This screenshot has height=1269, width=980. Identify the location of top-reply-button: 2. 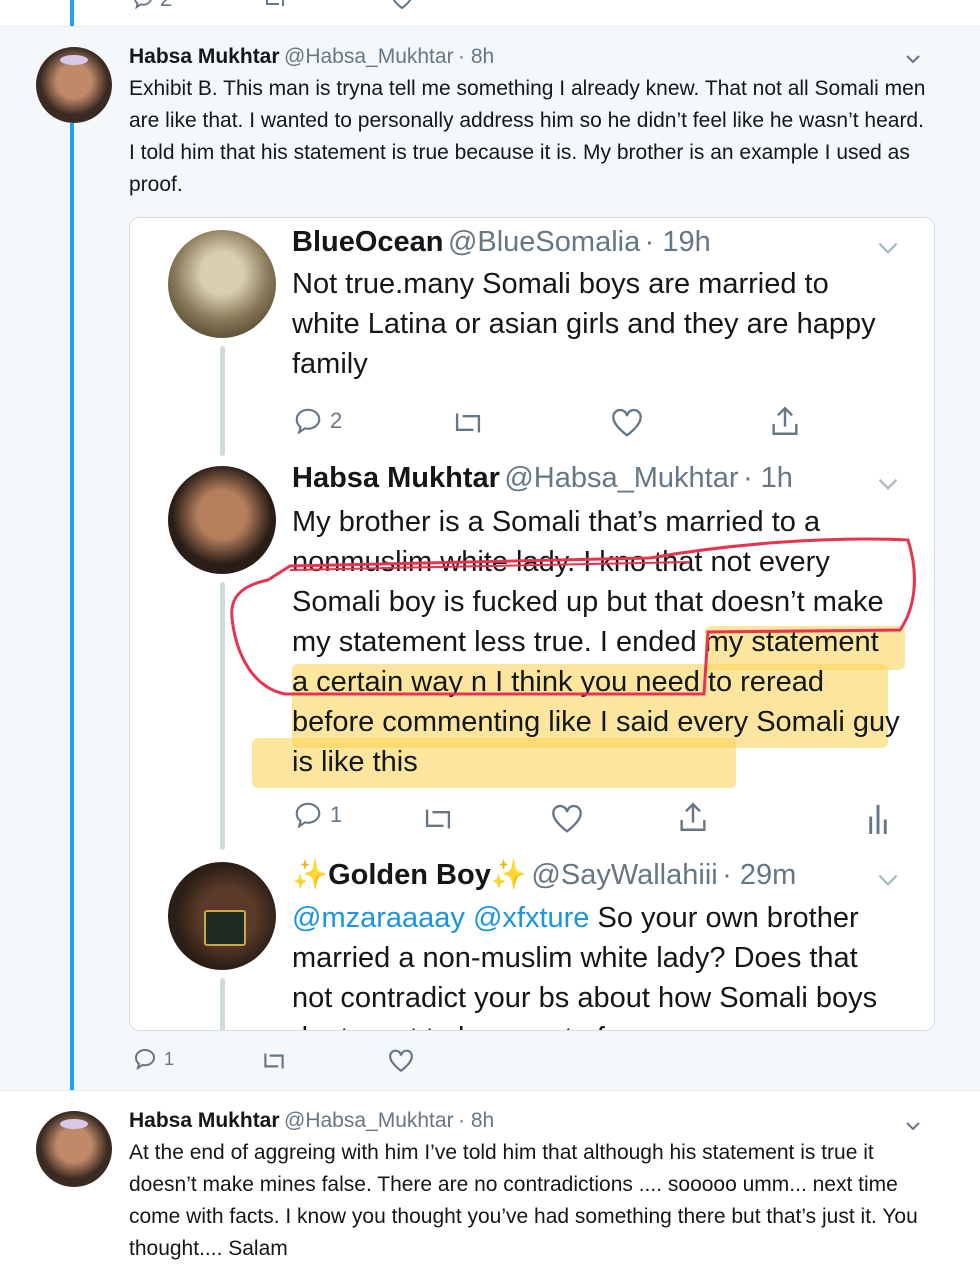
(152, 6).